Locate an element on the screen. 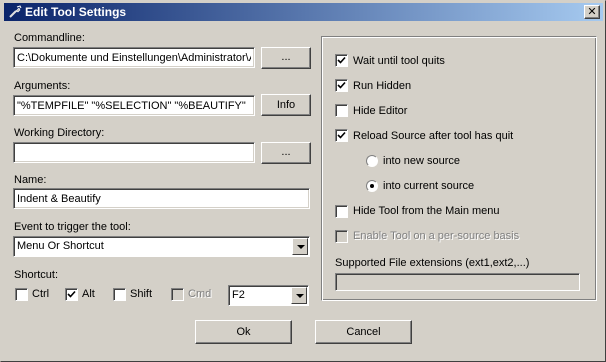  arguments-input is located at coordinates (134, 105).